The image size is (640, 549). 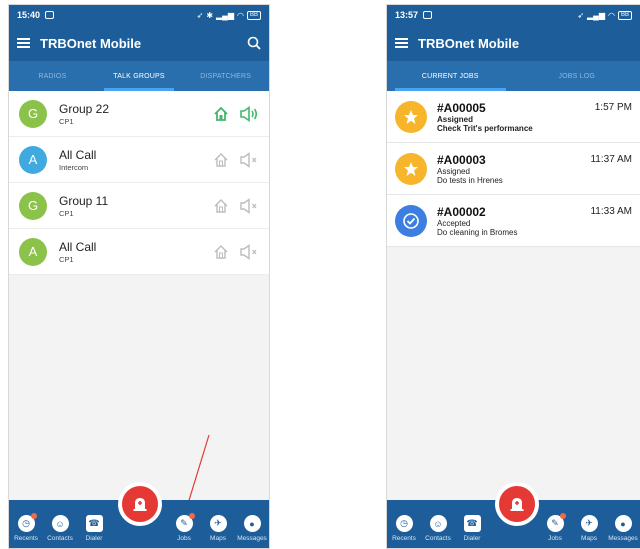 I want to click on tab-bar: CURRENT JOBS JOBS LOG, so click(x=513, y=76).